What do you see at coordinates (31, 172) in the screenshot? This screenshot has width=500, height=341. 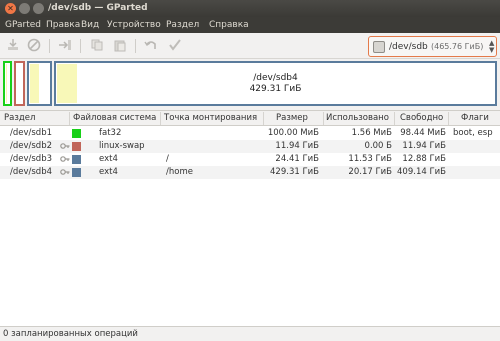 I see `partition-cell: /dev/sdb4` at bounding box center [31, 172].